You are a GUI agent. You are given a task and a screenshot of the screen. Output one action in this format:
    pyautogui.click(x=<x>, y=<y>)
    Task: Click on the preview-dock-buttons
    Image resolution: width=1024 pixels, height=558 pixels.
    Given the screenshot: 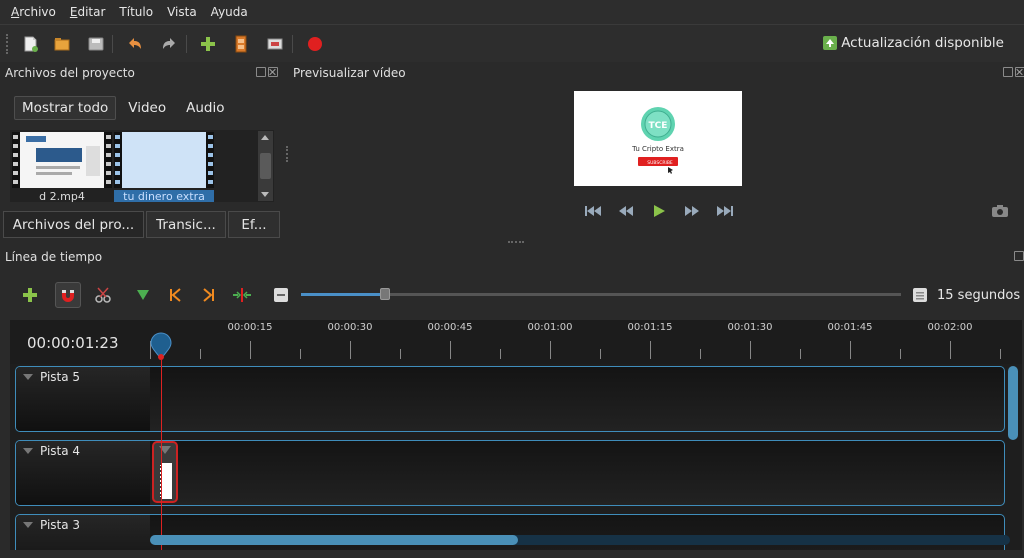 What is the action you would take?
    pyautogui.click(x=1013, y=72)
    